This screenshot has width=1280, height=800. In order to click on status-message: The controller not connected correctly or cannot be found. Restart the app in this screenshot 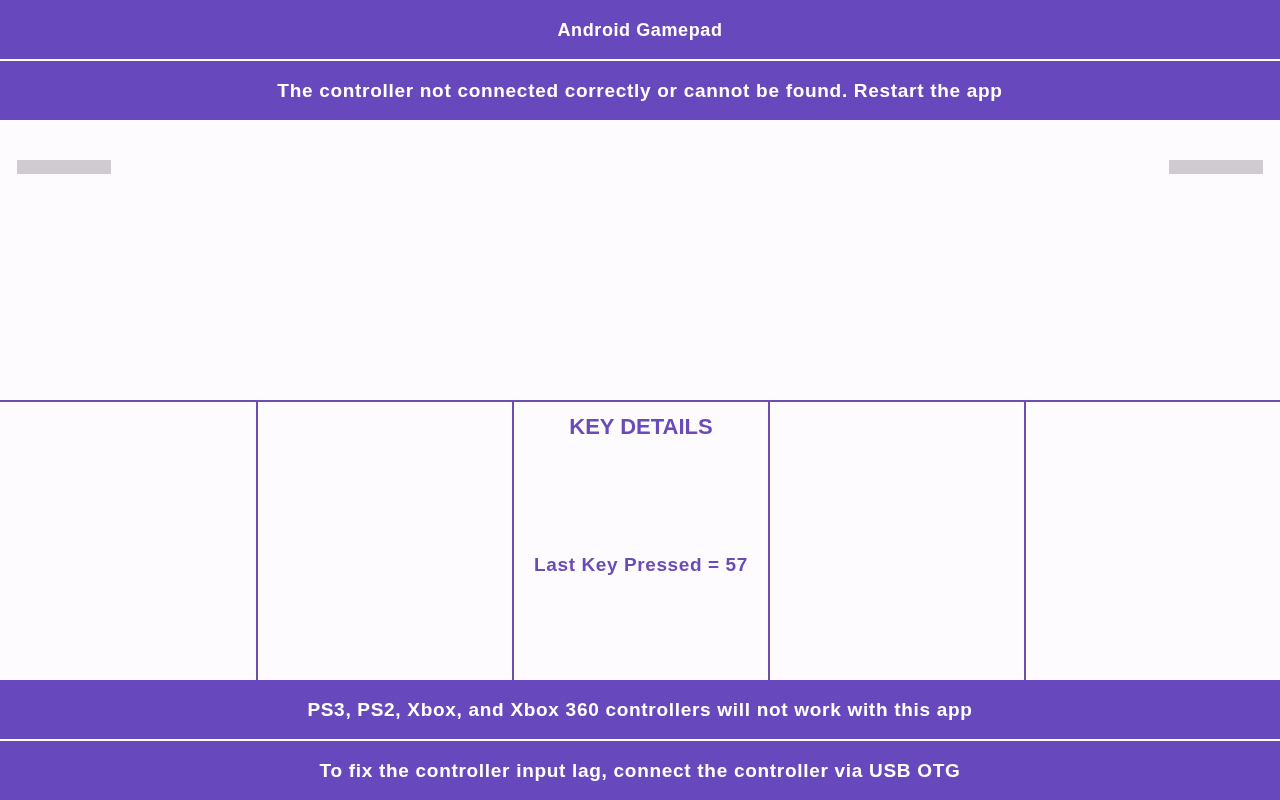, I will do `click(640, 90)`.